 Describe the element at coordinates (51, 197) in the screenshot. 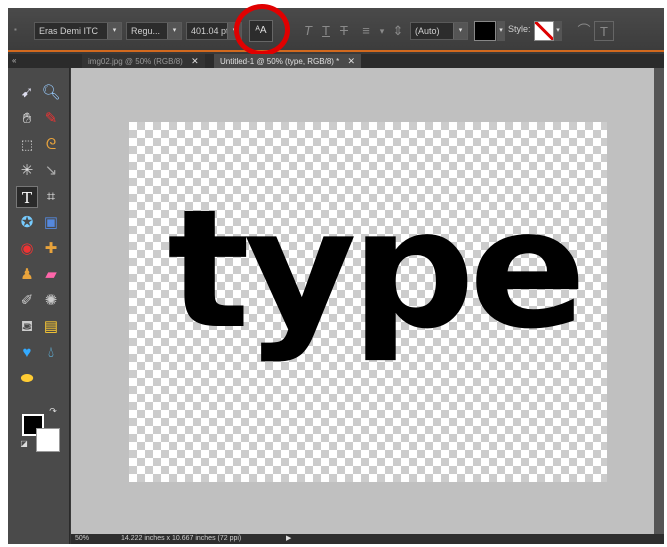

I see `crop-tool-icon: ⌗` at that location.